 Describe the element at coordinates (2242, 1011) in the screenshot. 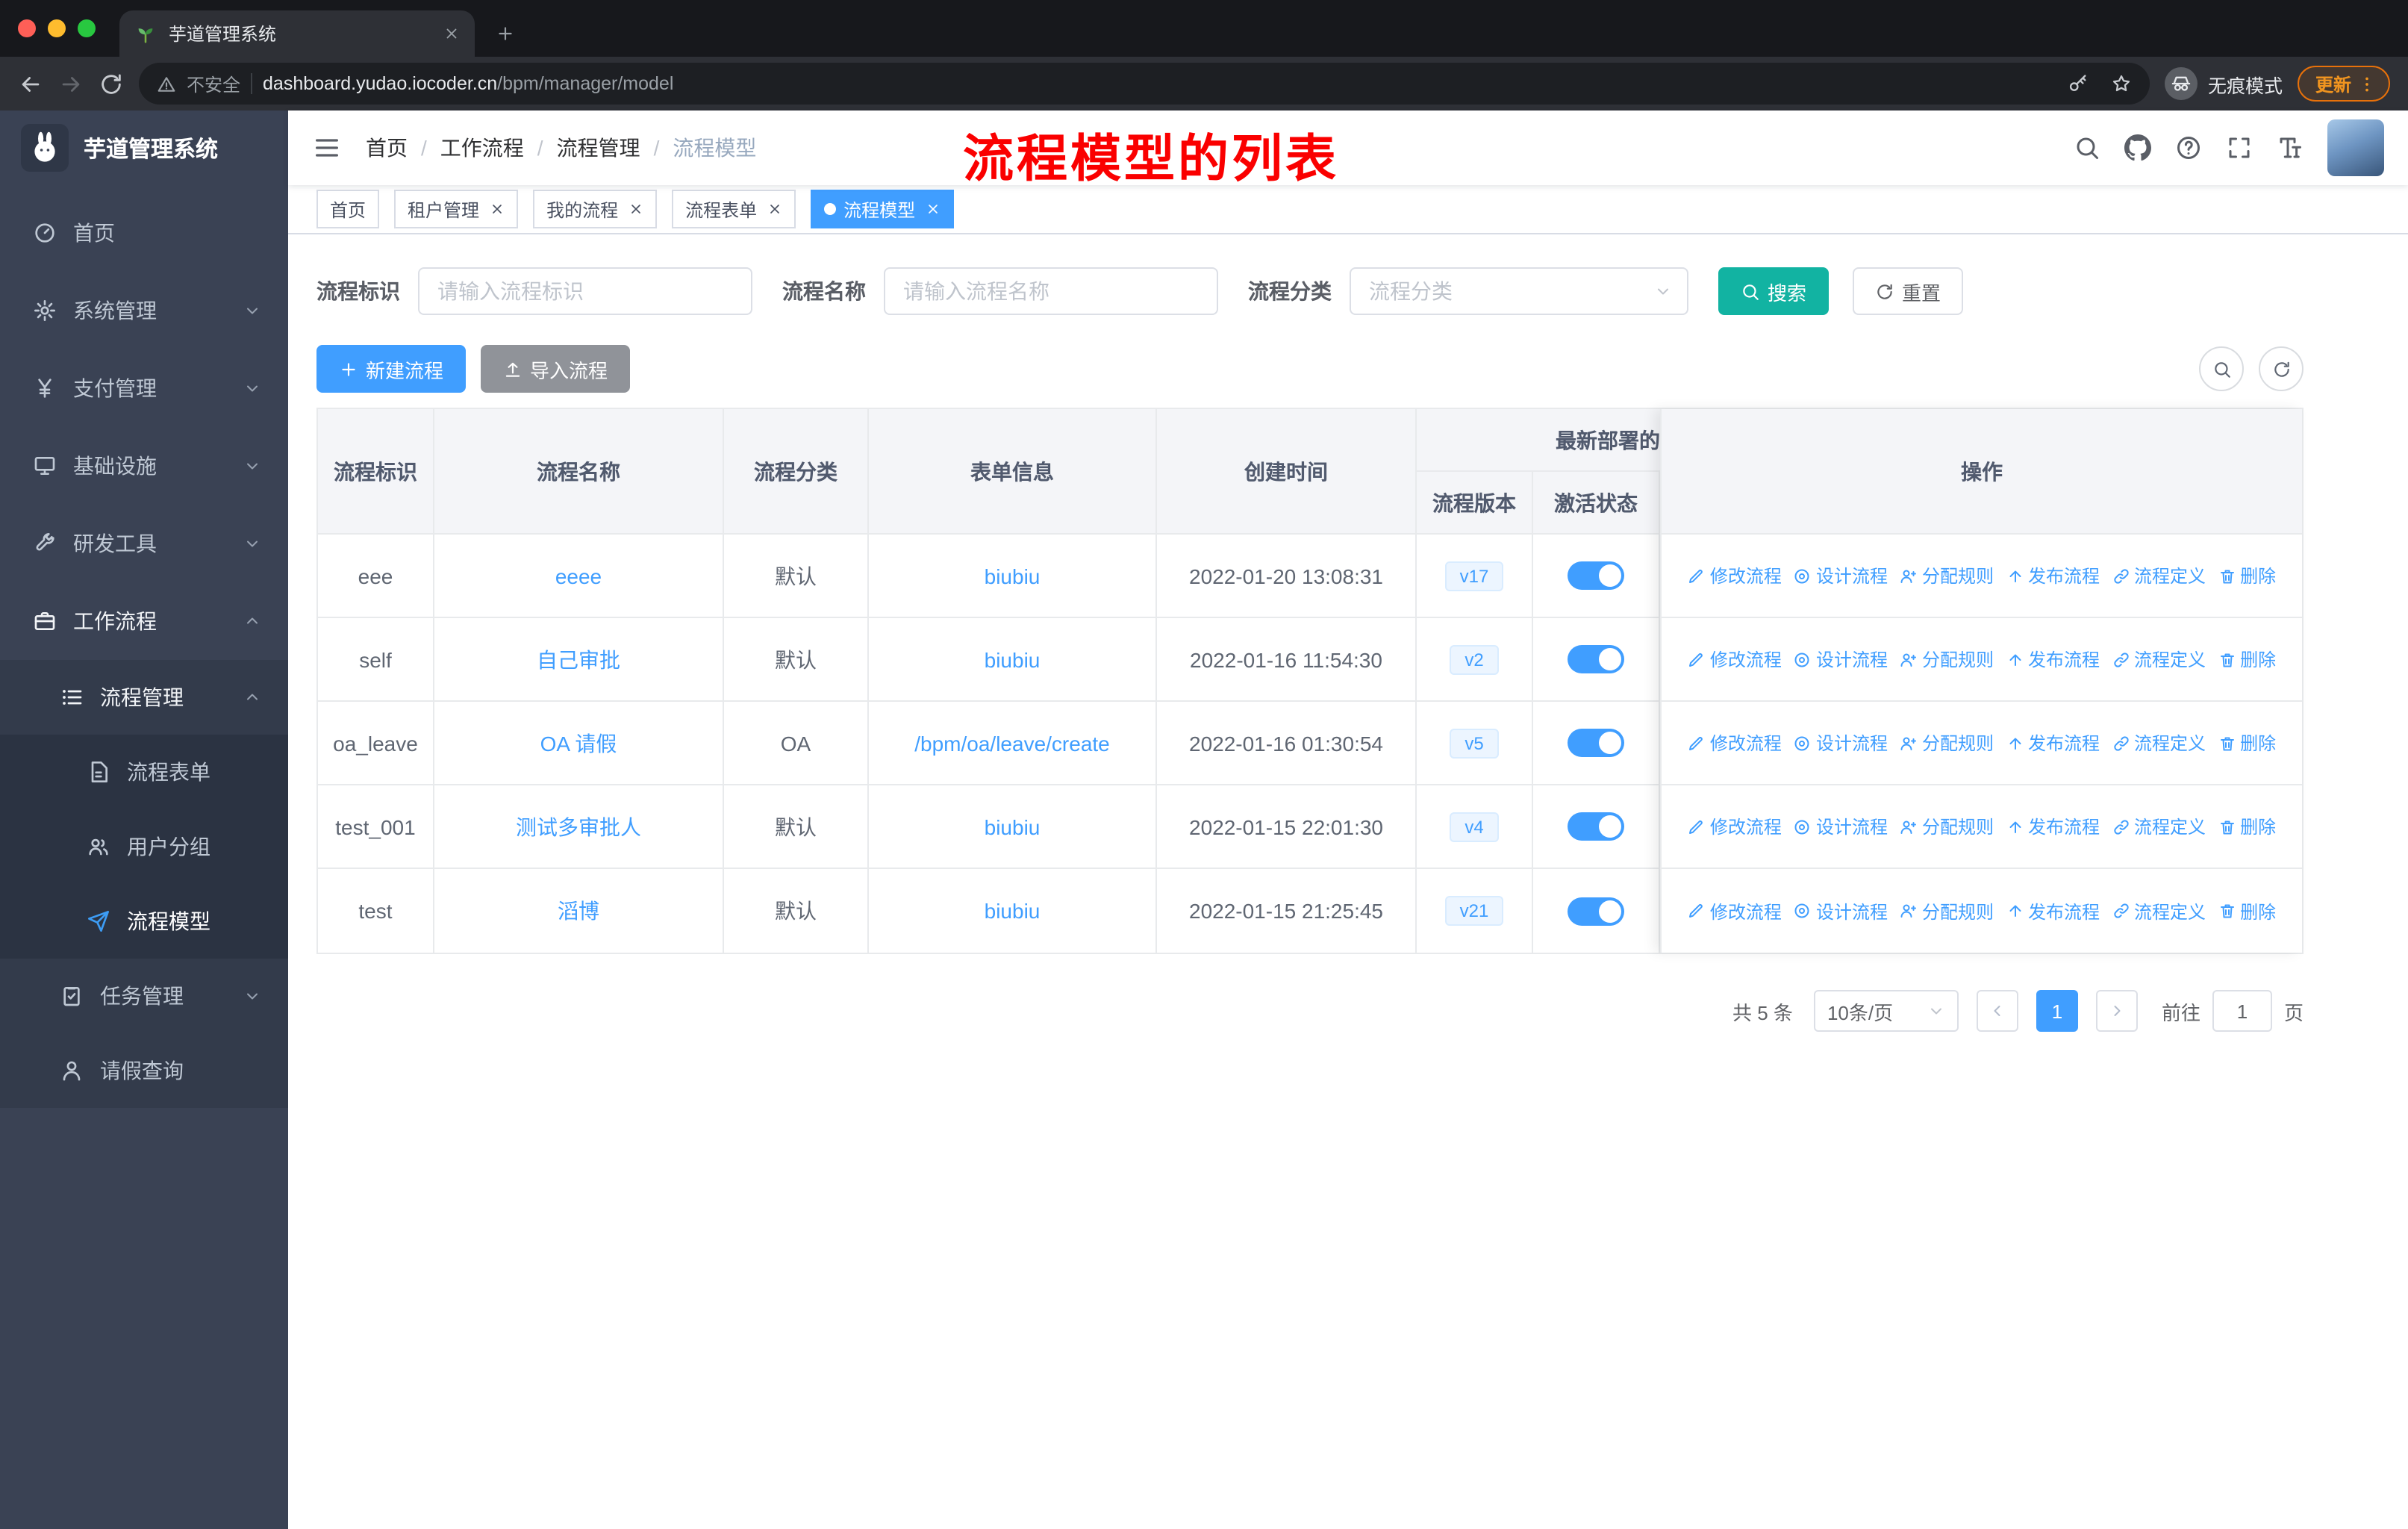

I see `goto-page-input` at that location.